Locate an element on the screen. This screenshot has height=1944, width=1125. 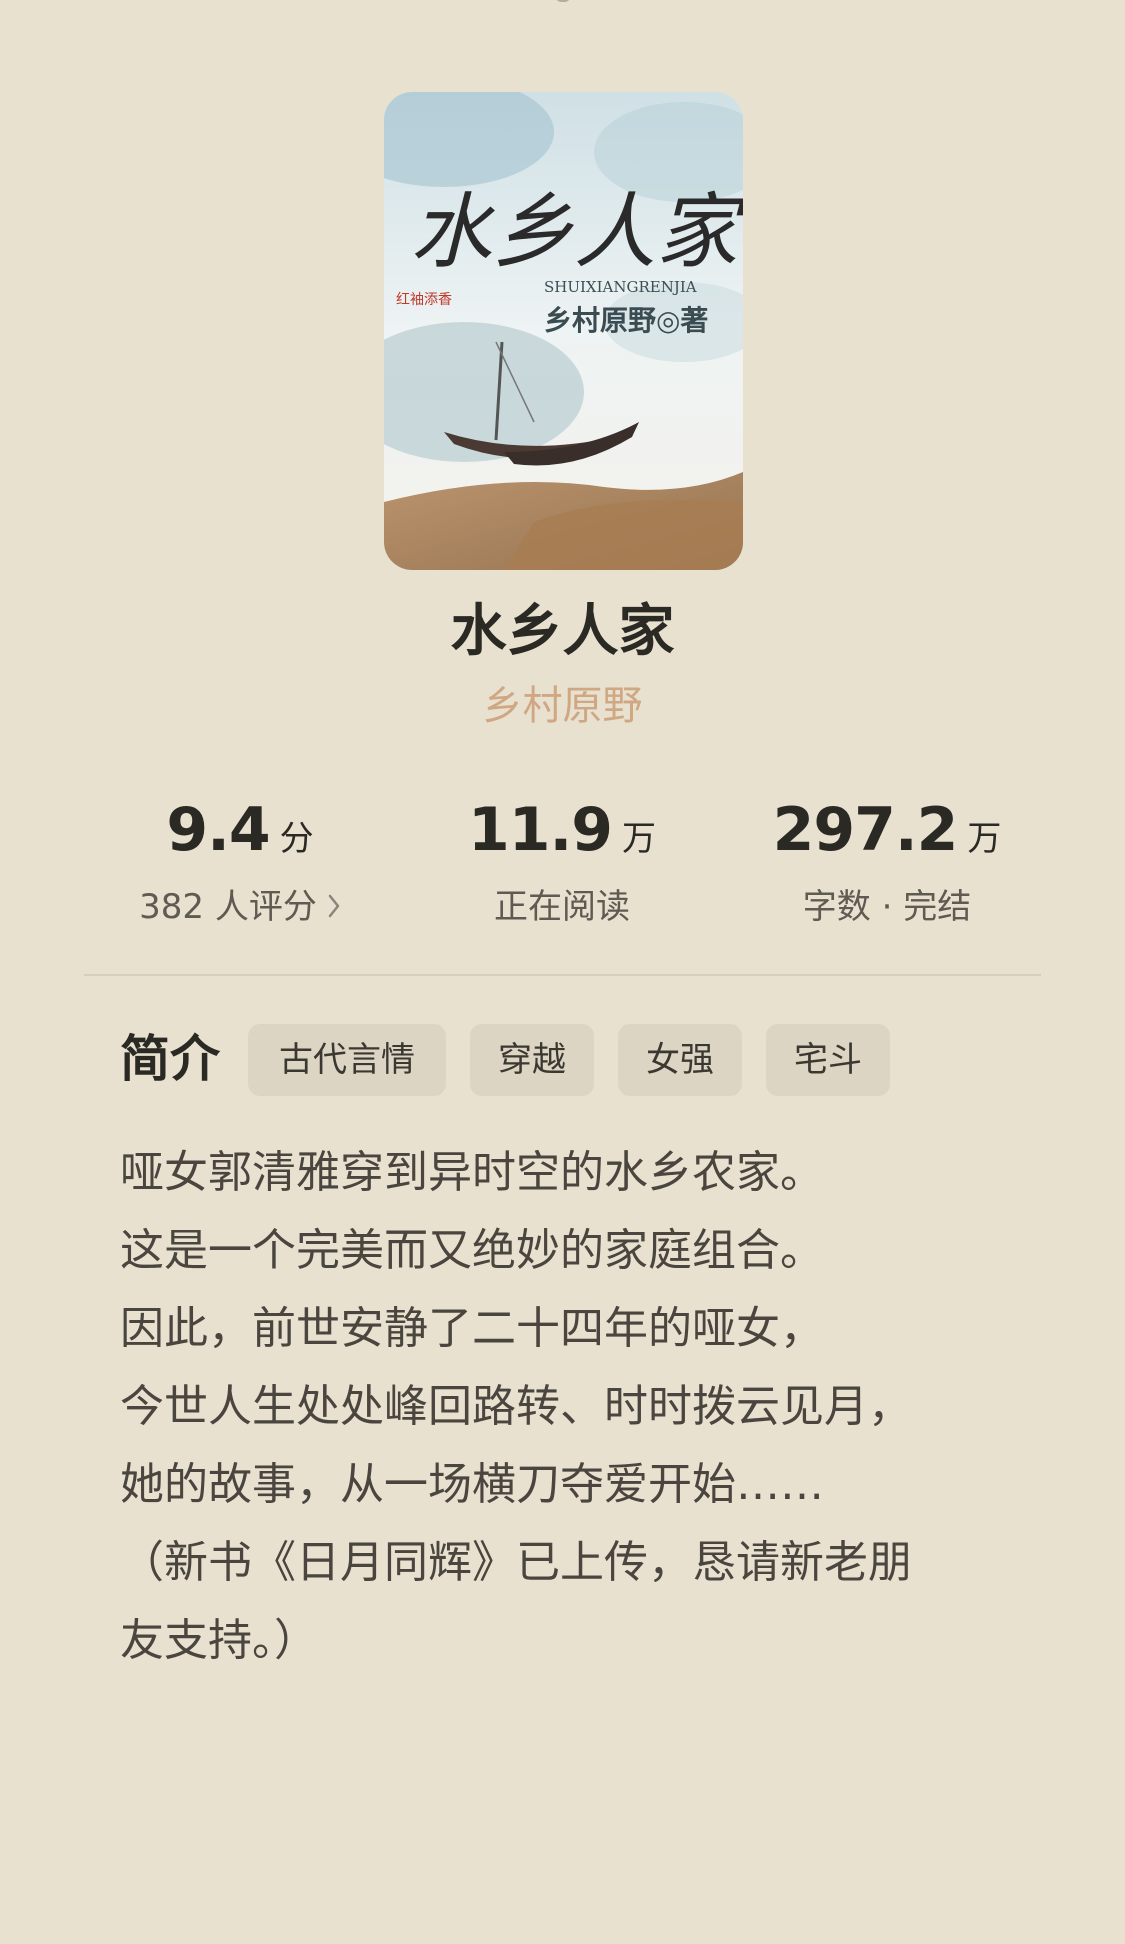
readers-value: 11.9 is located at coordinates (540, 830).